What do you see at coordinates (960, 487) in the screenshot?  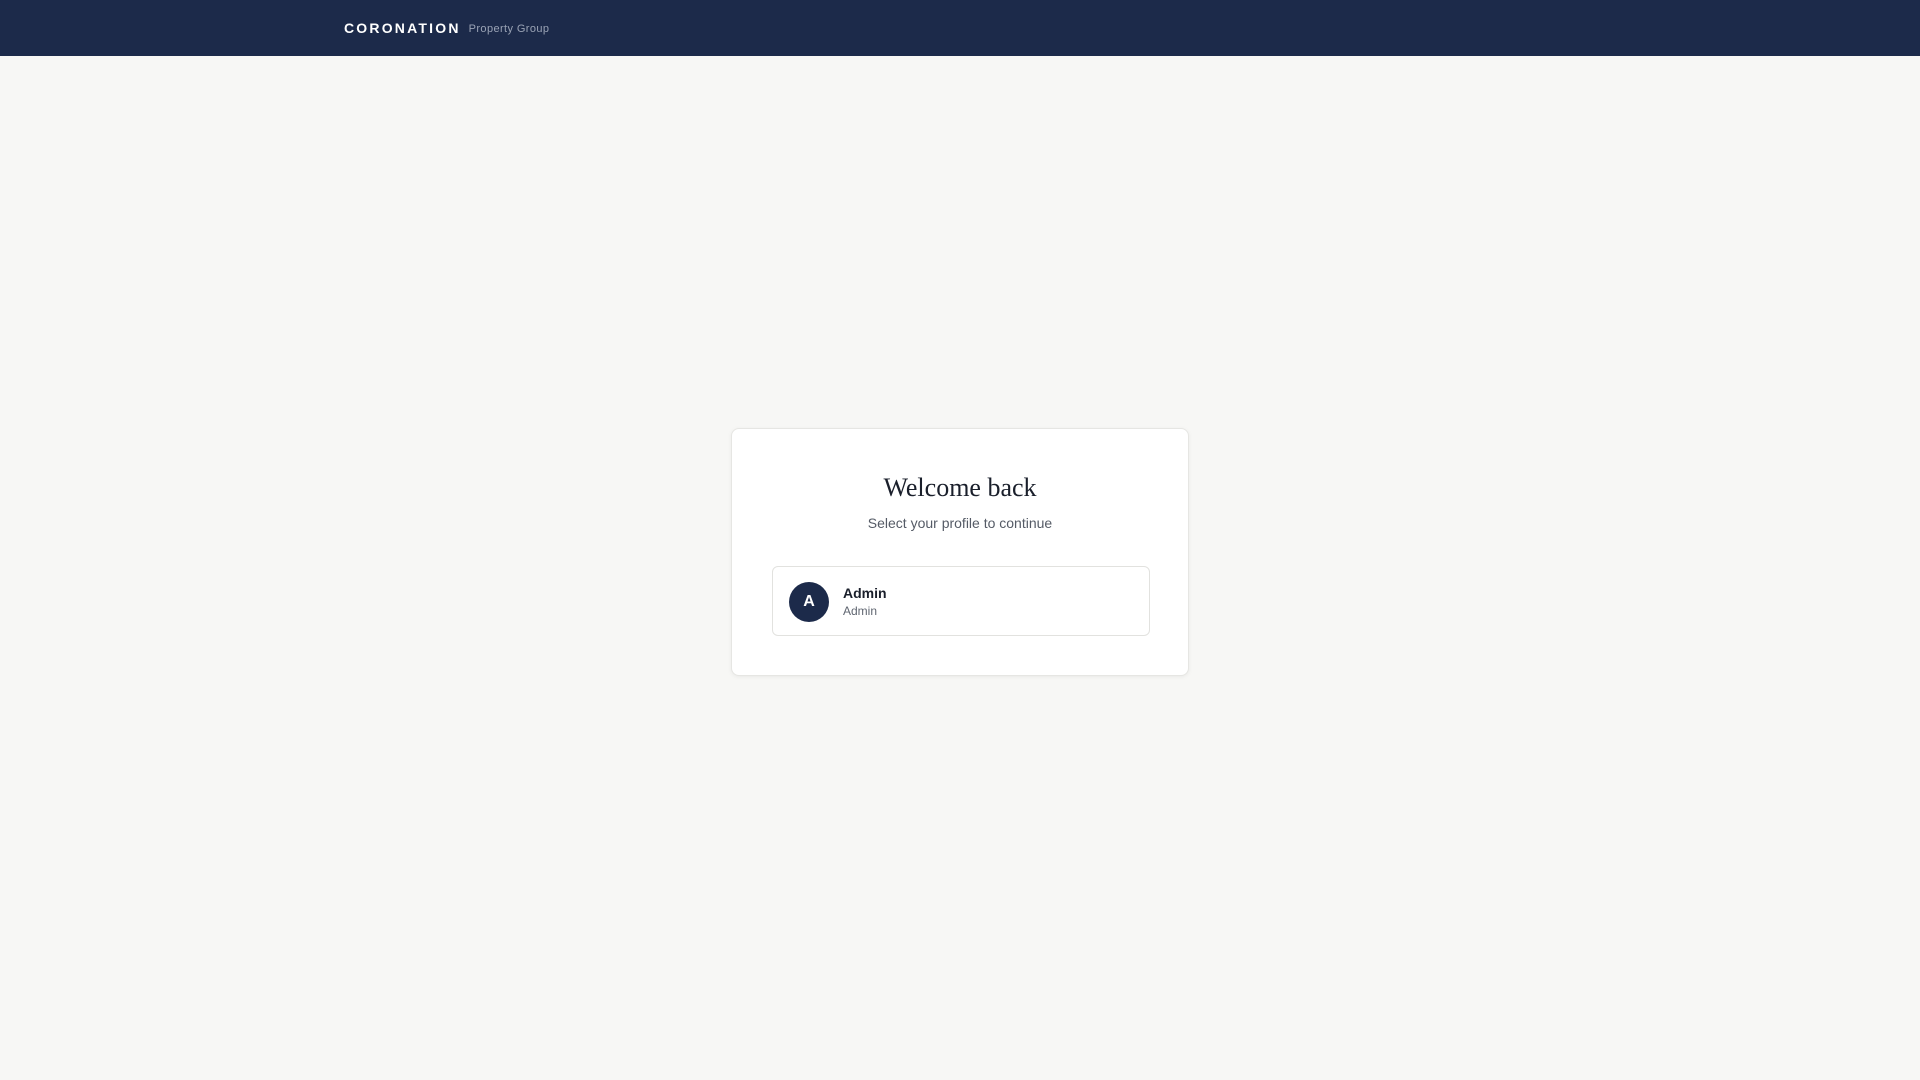 I see `page-title: Welcome back` at bounding box center [960, 487].